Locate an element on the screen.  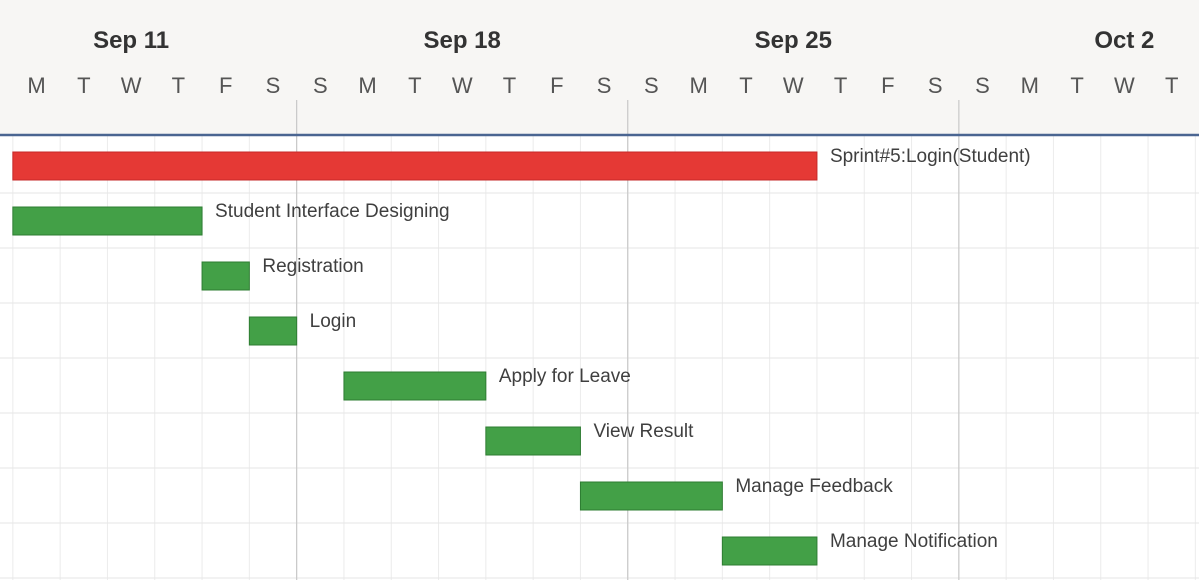
task-label: Student Interface Designing is located at coordinates (332, 211).